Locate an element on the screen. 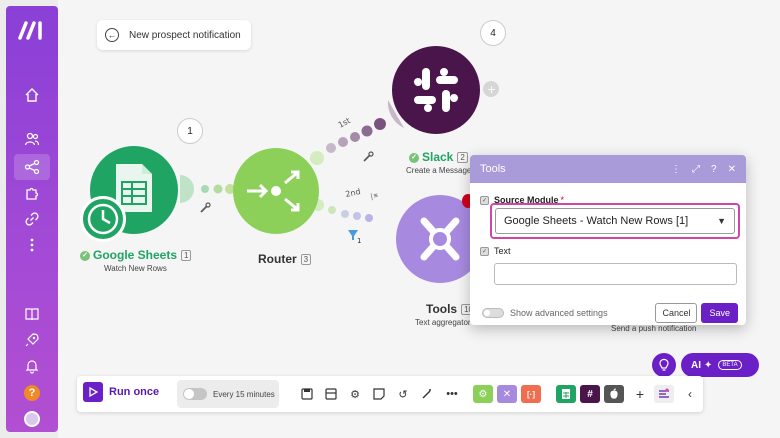 The image size is (780, 438). router-label: Router 3 is located at coordinates (285, 259).